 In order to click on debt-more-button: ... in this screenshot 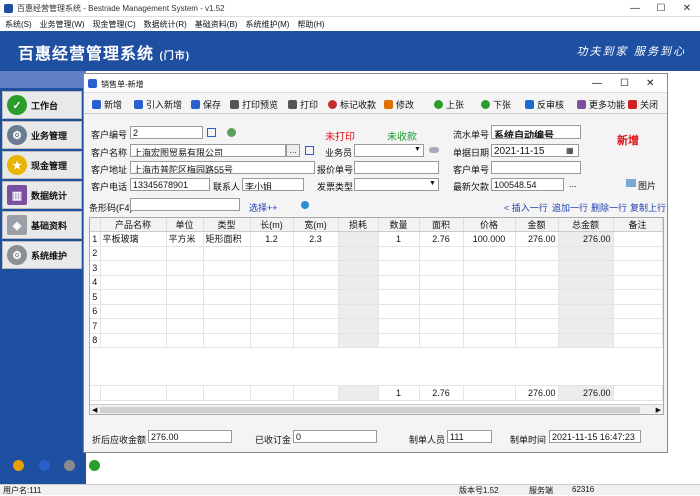, I will do `click(573, 184)`.